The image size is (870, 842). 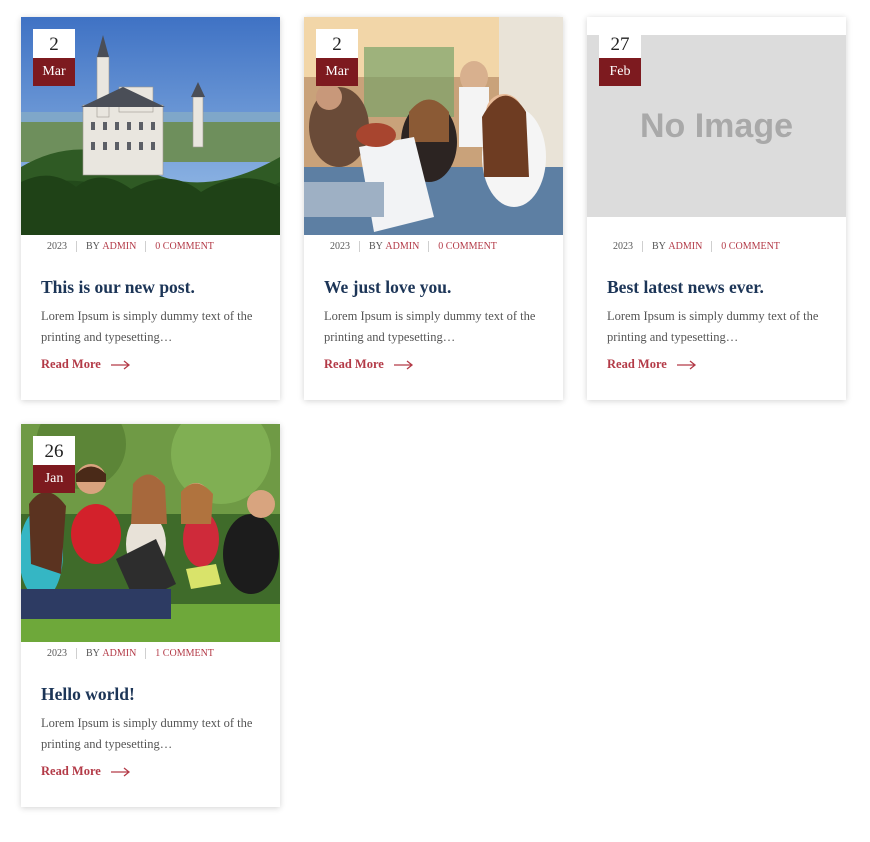 I want to click on date-badge: 27 Feb, so click(x=620, y=57).